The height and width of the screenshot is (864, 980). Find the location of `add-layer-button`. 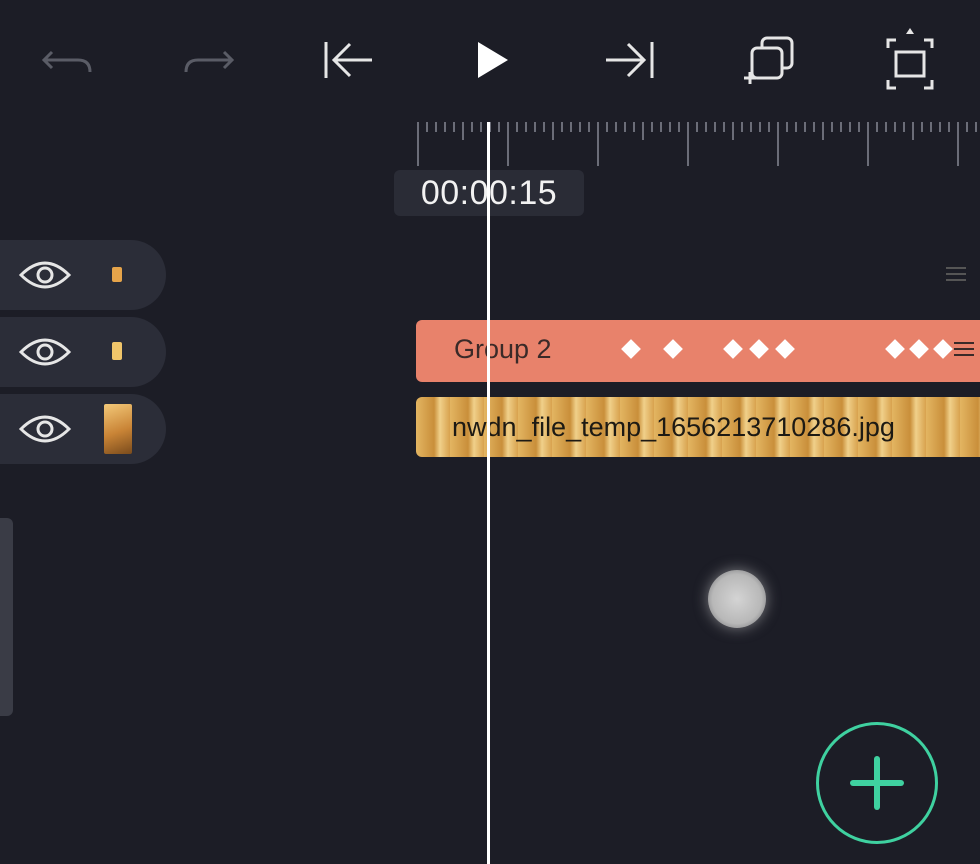

add-layer-button is located at coordinates (877, 783).